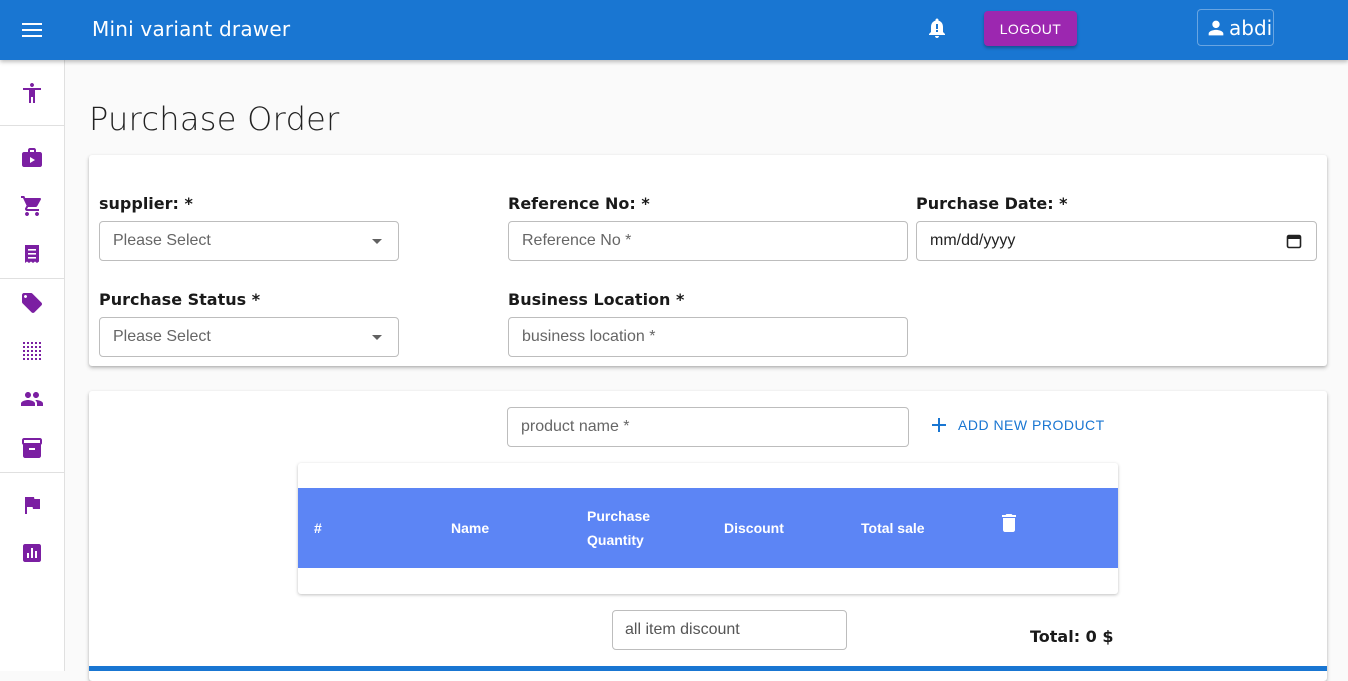  Describe the element at coordinates (708, 337) in the screenshot. I see `business-location-input: business location *` at that location.